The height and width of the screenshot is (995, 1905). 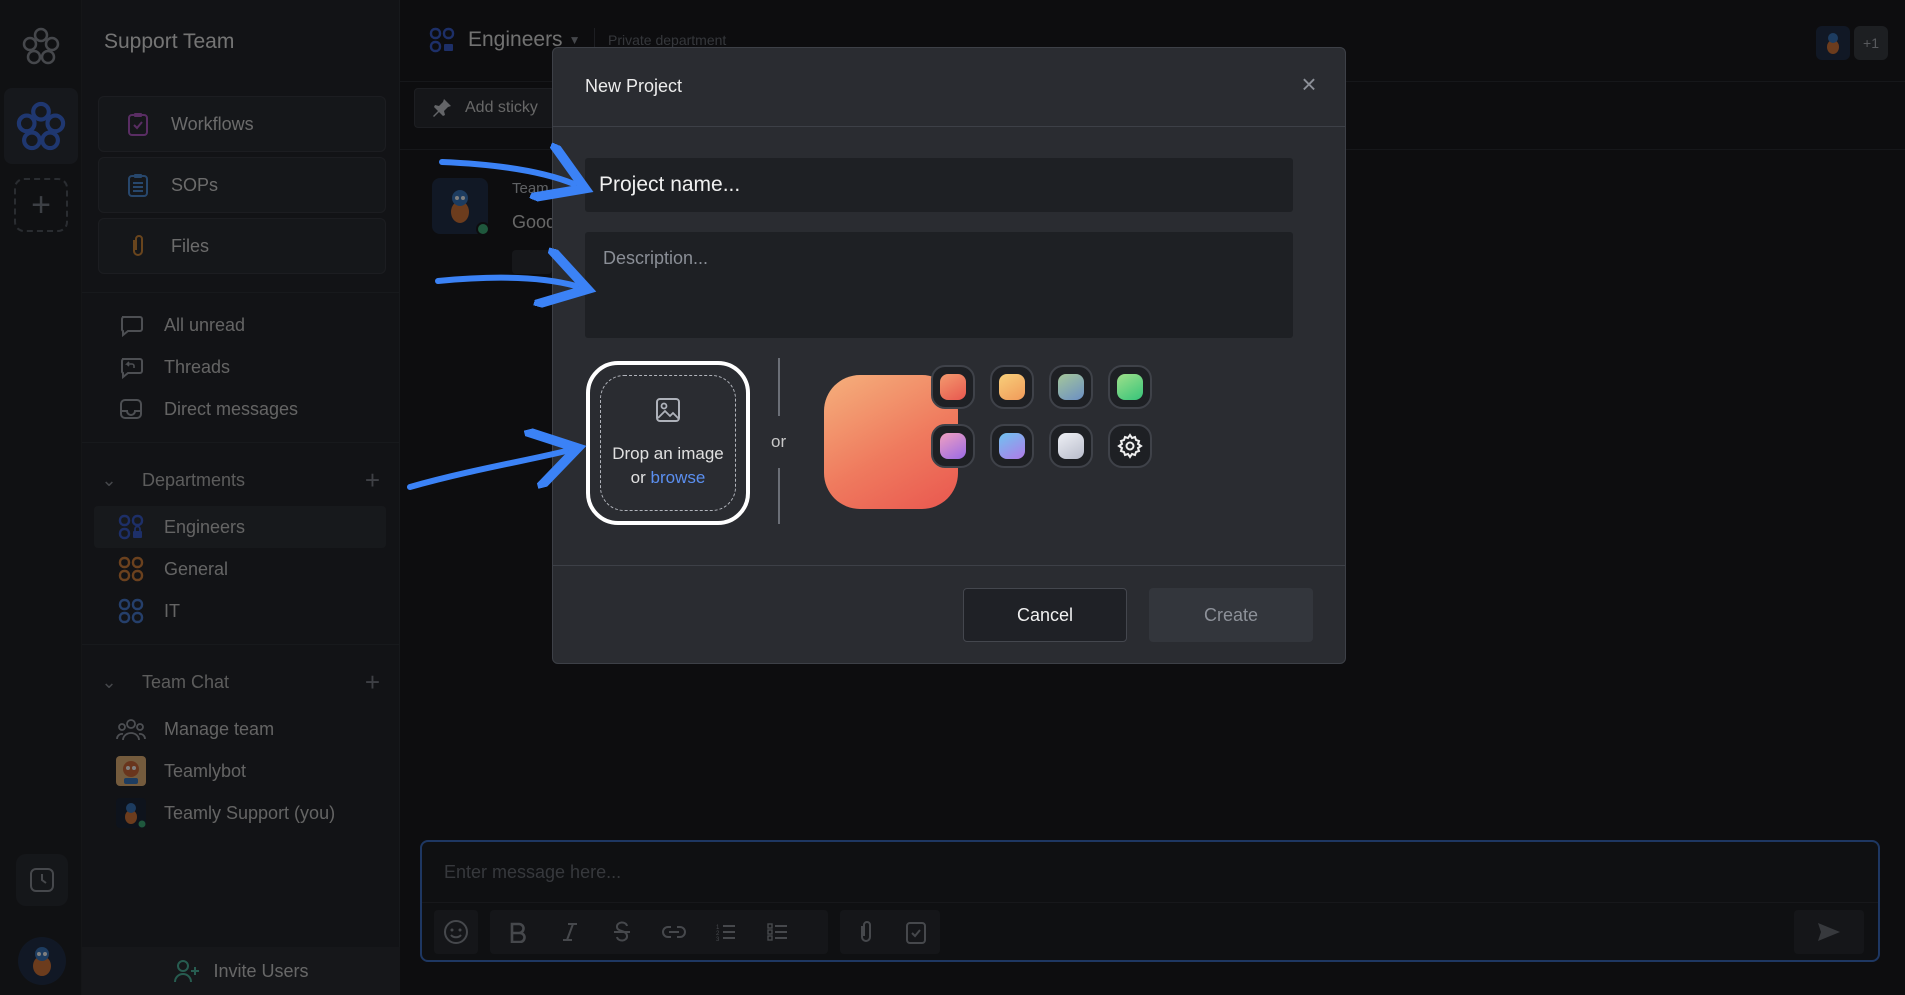 What do you see at coordinates (668, 410) in the screenshot?
I see `image-icon` at bounding box center [668, 410].